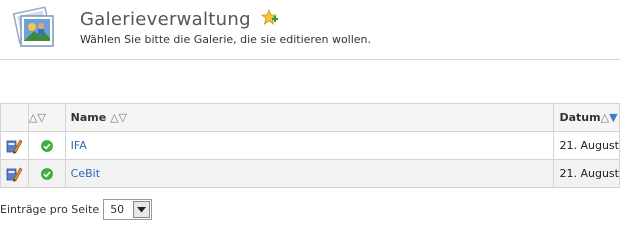 This screenshot has width=620, height=249. What do you see at coordinates (76, 145) in the screenshot?
I see `gallery-link: IFA` at bounding box center [76, 145].